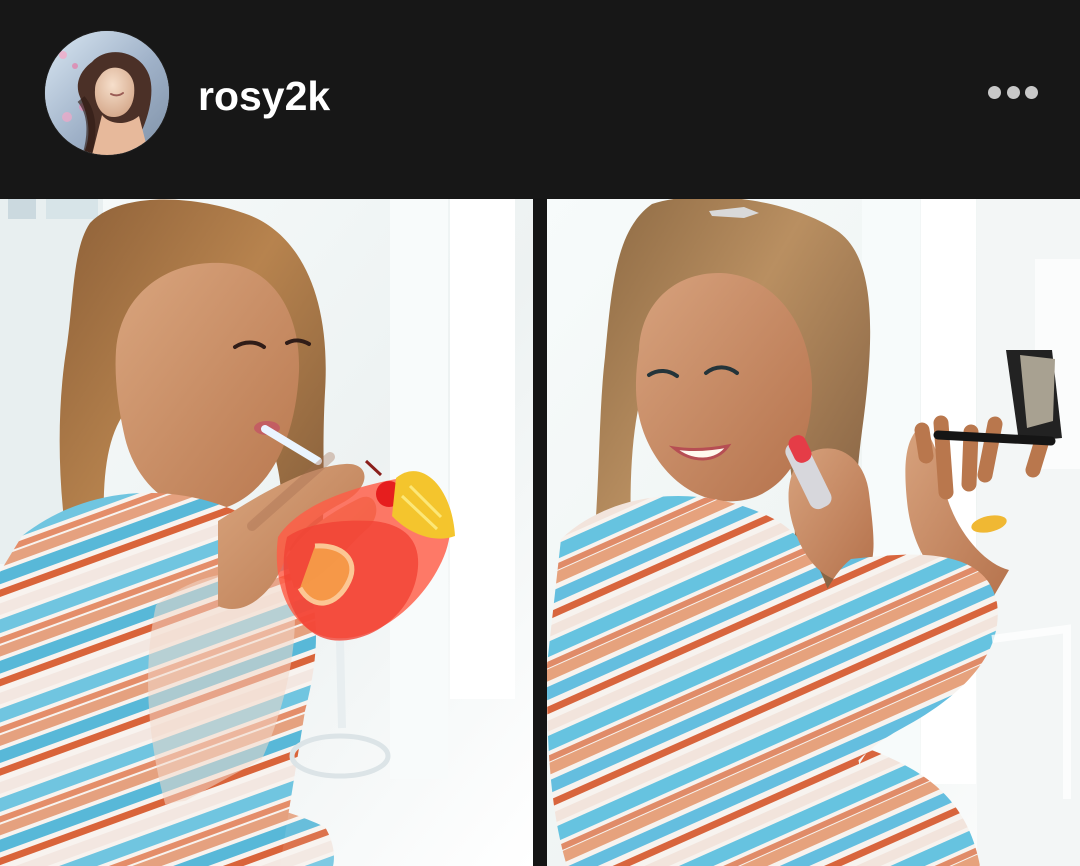  Describe the element at coordinates (264, 96) in the screenshot. I see `post-username: rosy2k` at that location.